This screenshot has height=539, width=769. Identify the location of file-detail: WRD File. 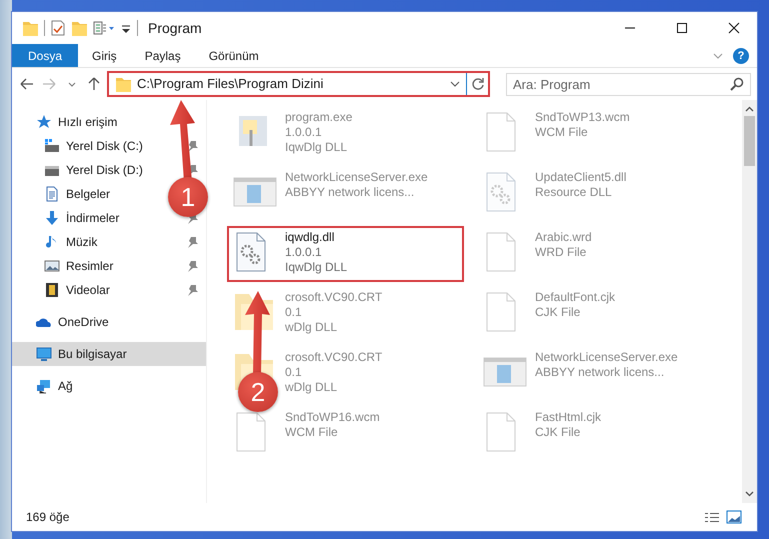
(561, 252).